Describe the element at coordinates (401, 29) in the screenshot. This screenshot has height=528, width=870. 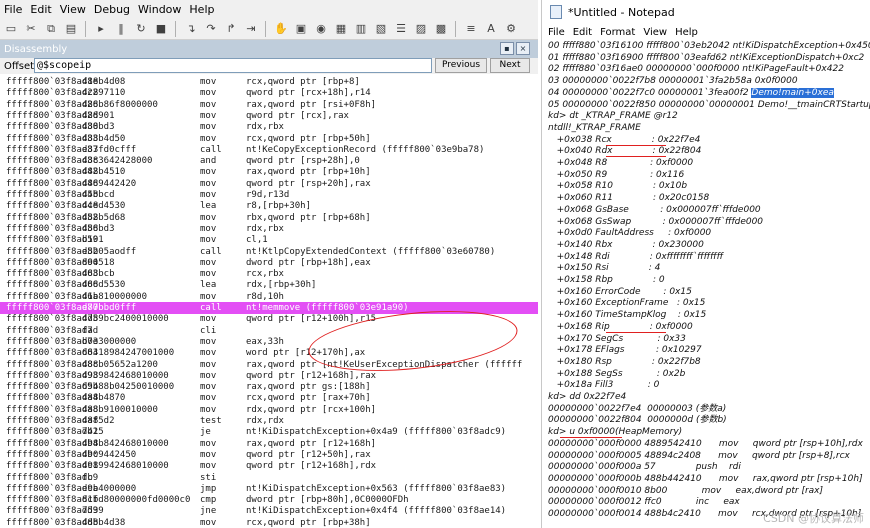
I see `callstack-icon: ☰` at that location.